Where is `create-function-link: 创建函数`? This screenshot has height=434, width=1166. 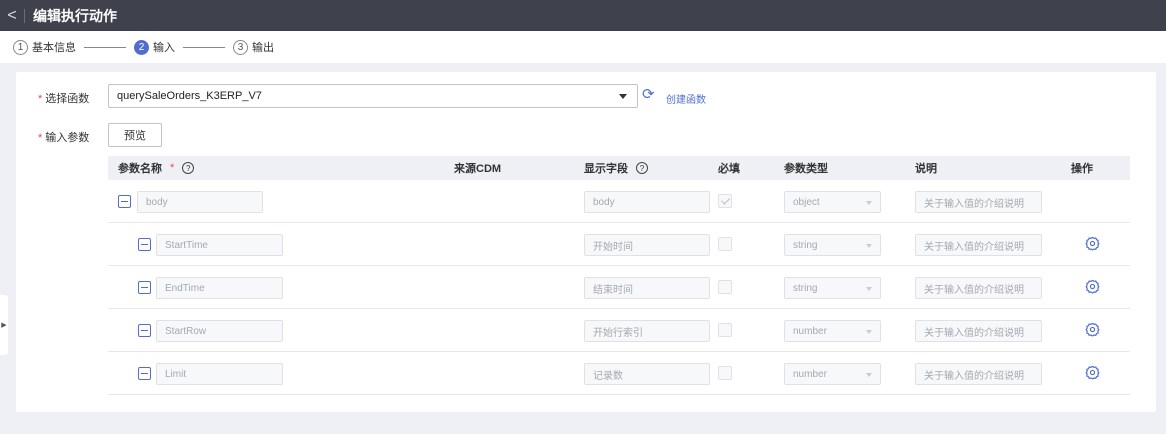 create-function-link: 创建函数 is located at coordinates (686, 98).